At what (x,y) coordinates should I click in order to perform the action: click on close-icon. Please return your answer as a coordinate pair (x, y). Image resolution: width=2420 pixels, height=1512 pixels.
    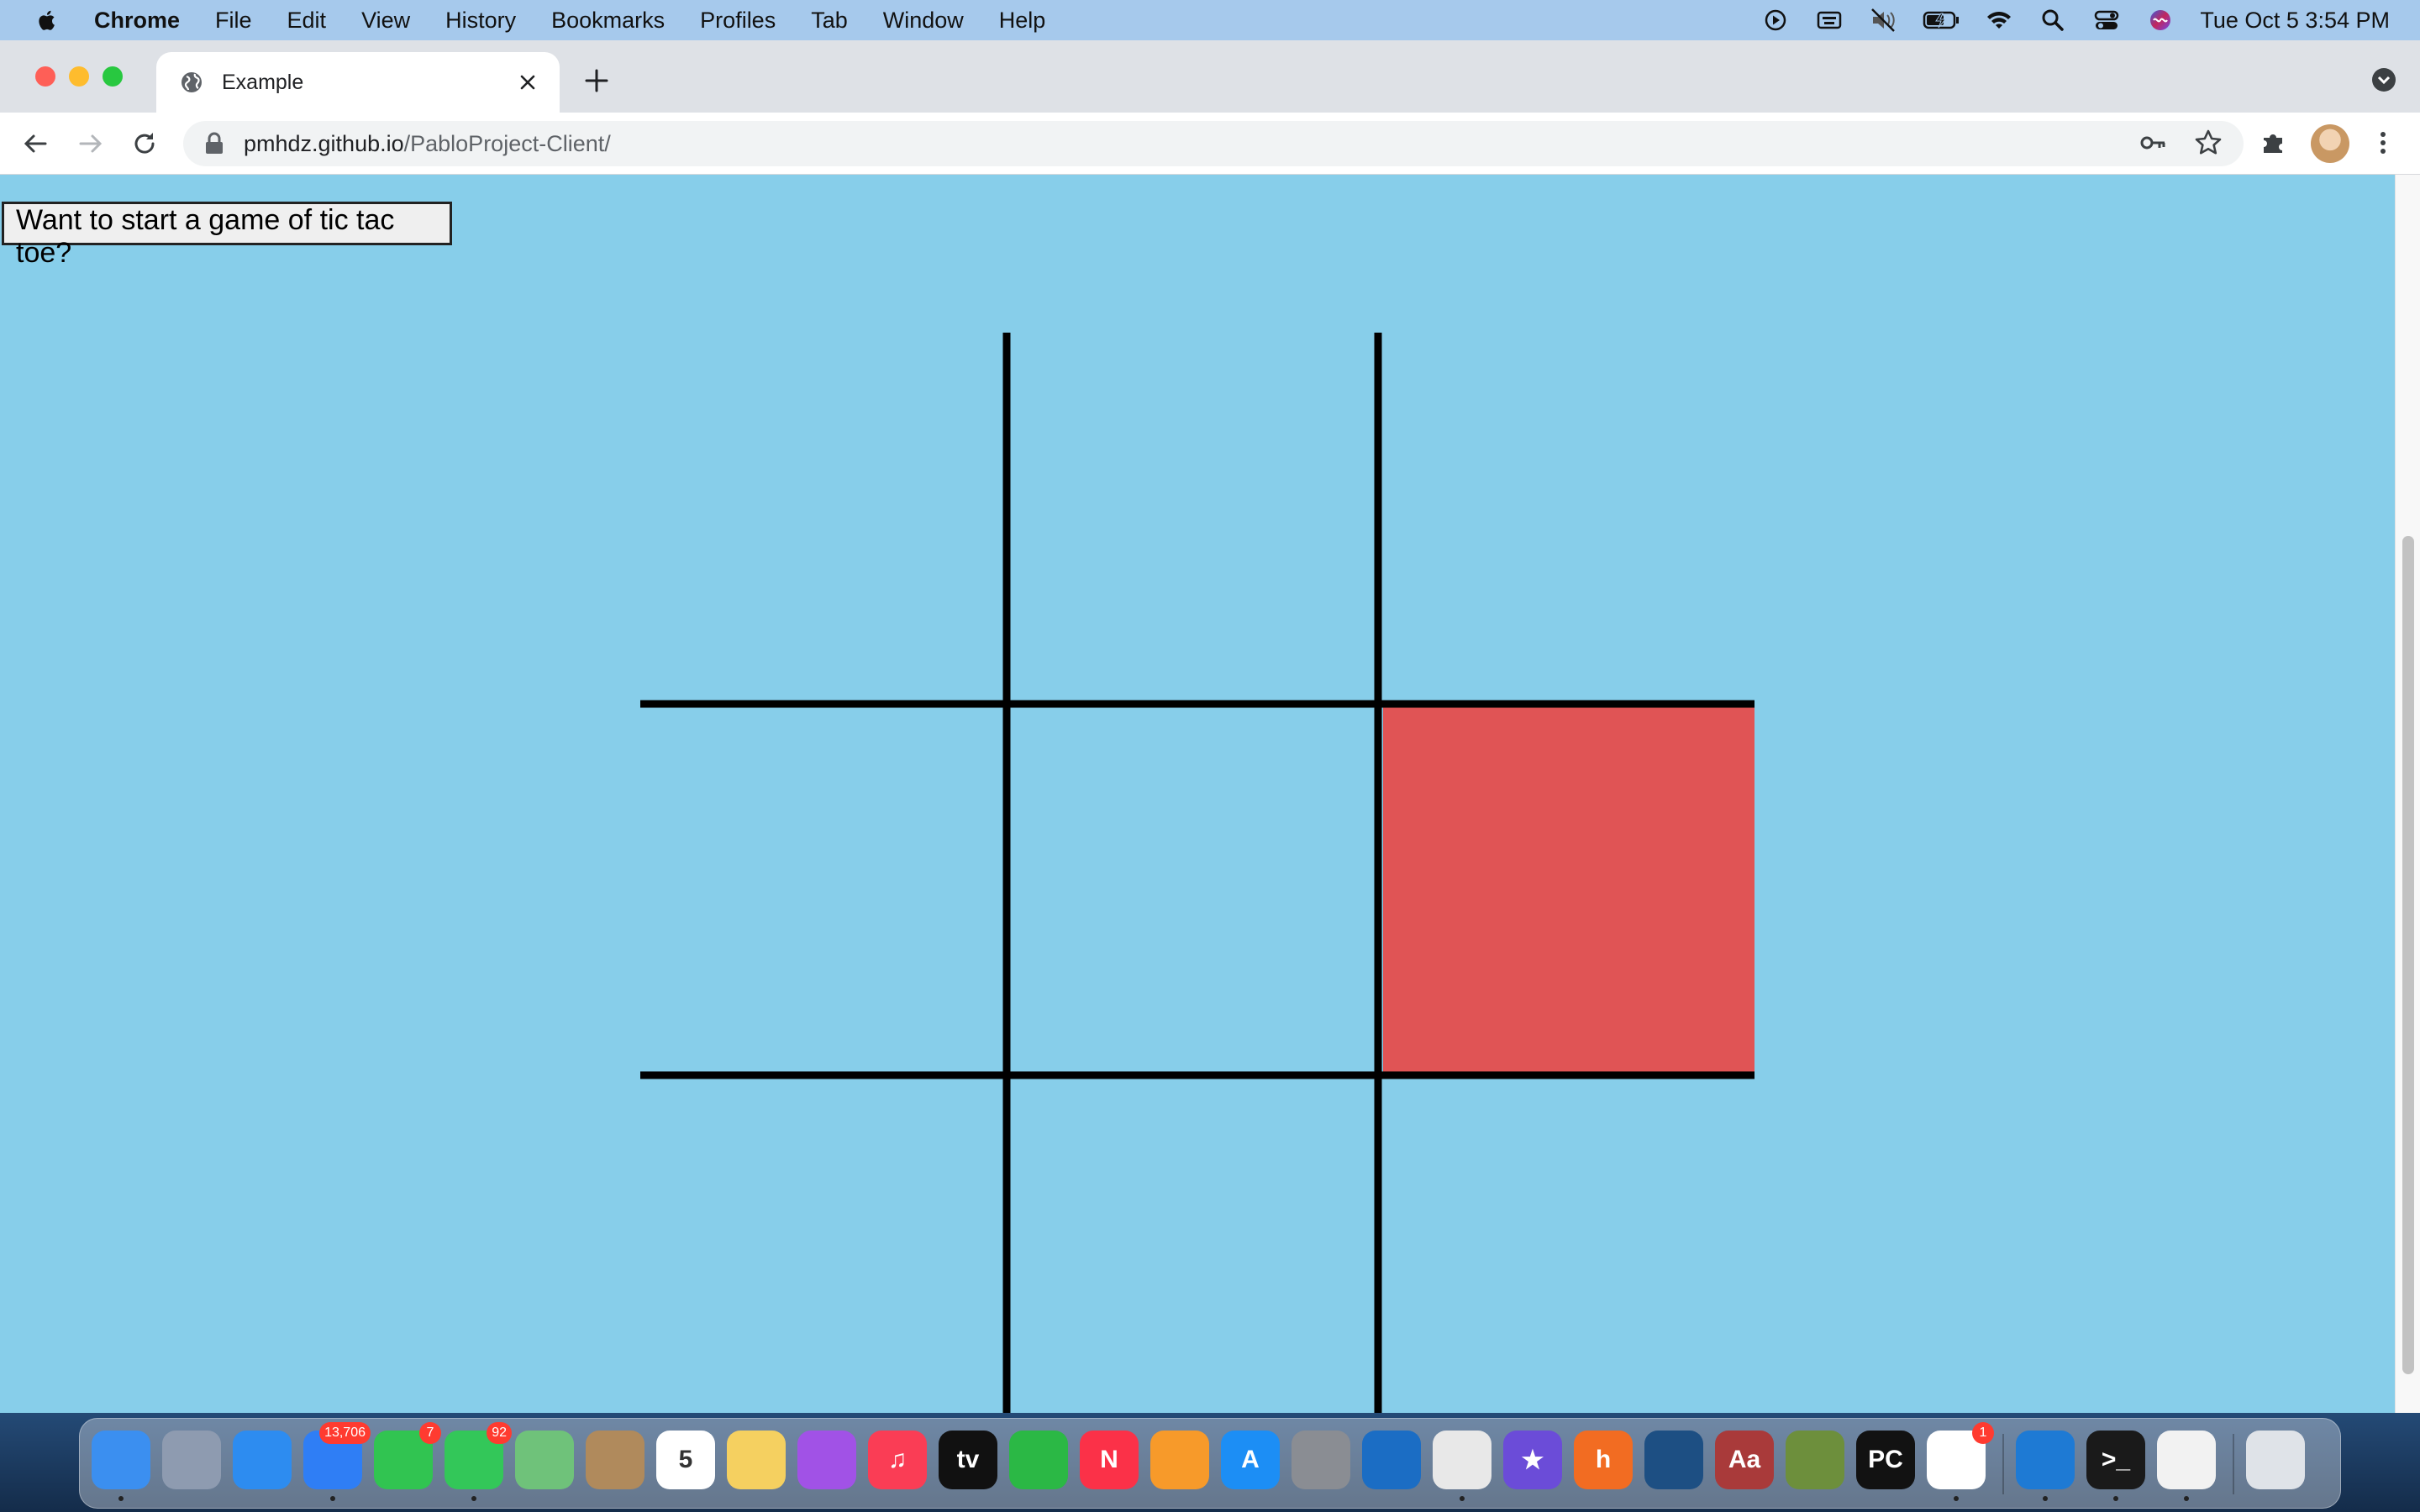
    Looking at the image, I should click on (527, 82).